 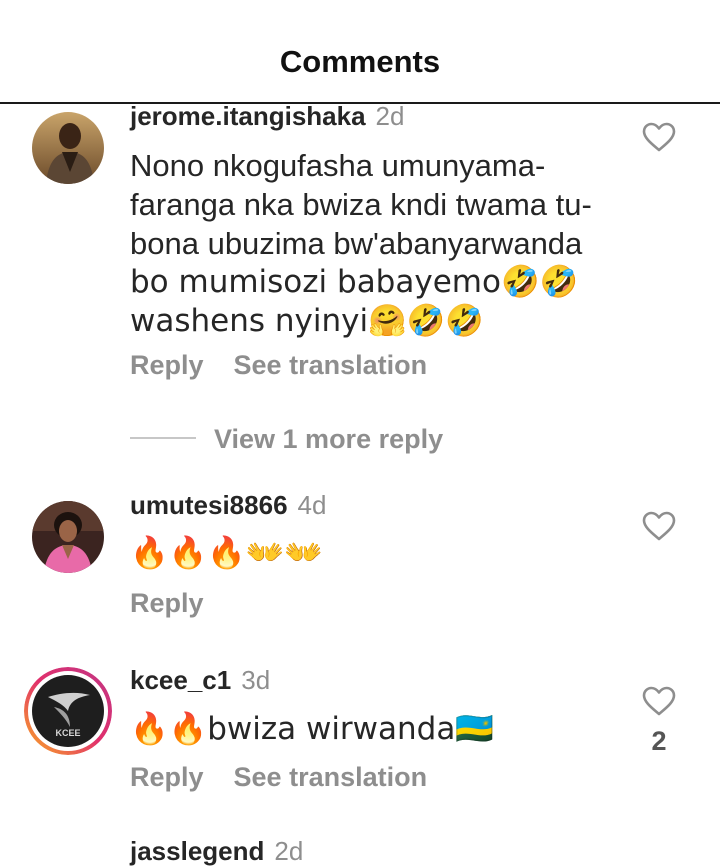 What do you see at coordinates (659, 741) in the screenshot?
I see `like-count: 2` at bounding box center [659, 741].